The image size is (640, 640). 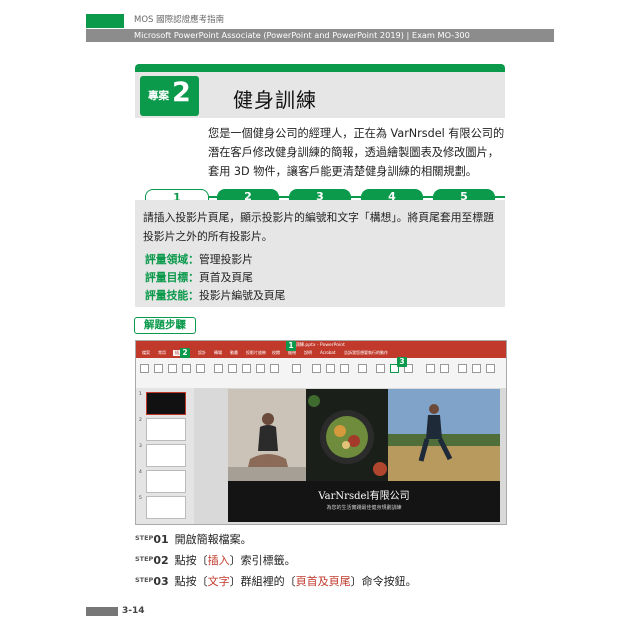 I want to click on action-icon, so click(x=344, y=368).